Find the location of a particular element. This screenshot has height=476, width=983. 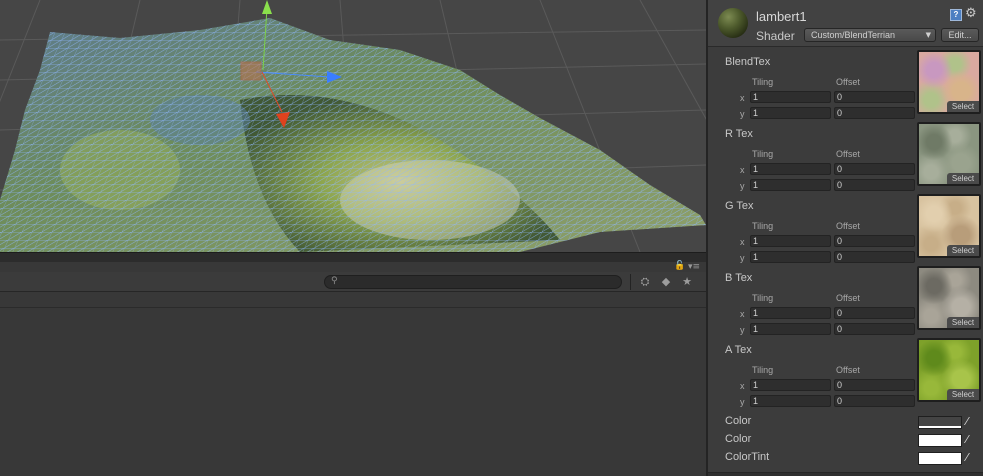

texture-property: R Tex Tiling Offset x y 1 1 0 0 Select is located at coordinates (845, 161).